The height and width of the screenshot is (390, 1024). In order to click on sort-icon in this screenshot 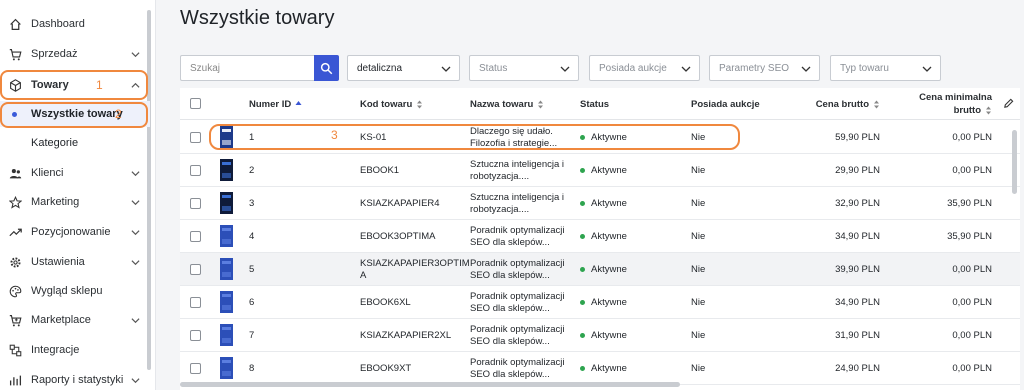, I will do `click(540, 104)`.